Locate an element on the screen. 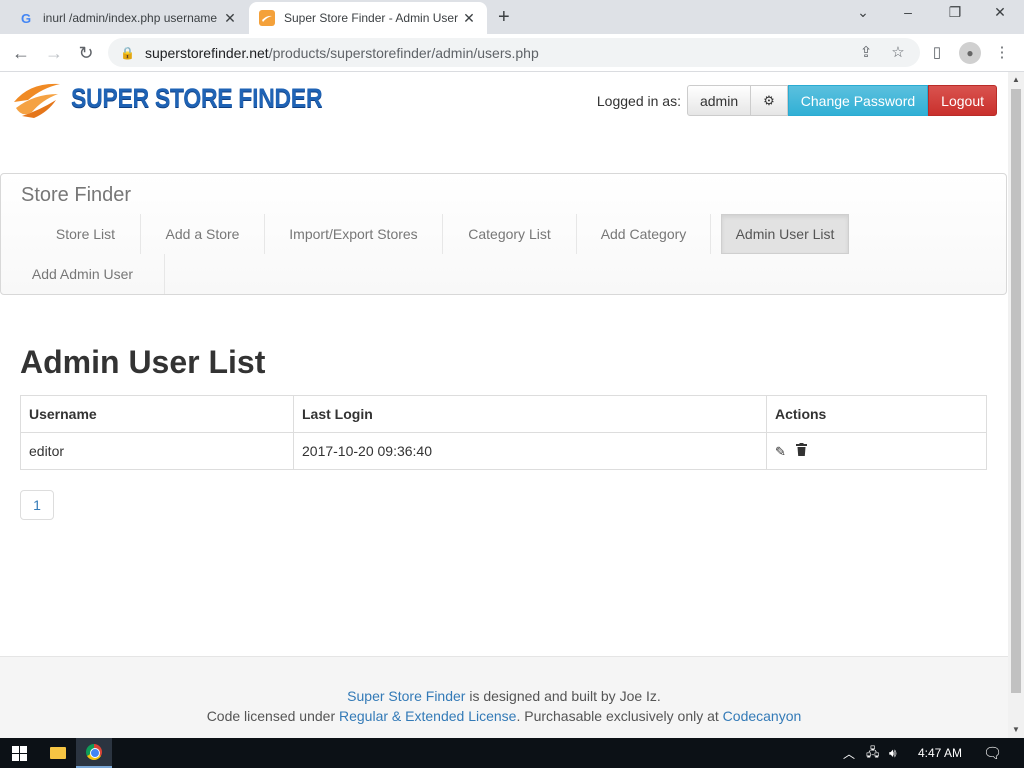 The width and height of the screenshot is (1024, 768). footer-superstorefinder-link: Super Store Finder is located at coordinates (406, 696).